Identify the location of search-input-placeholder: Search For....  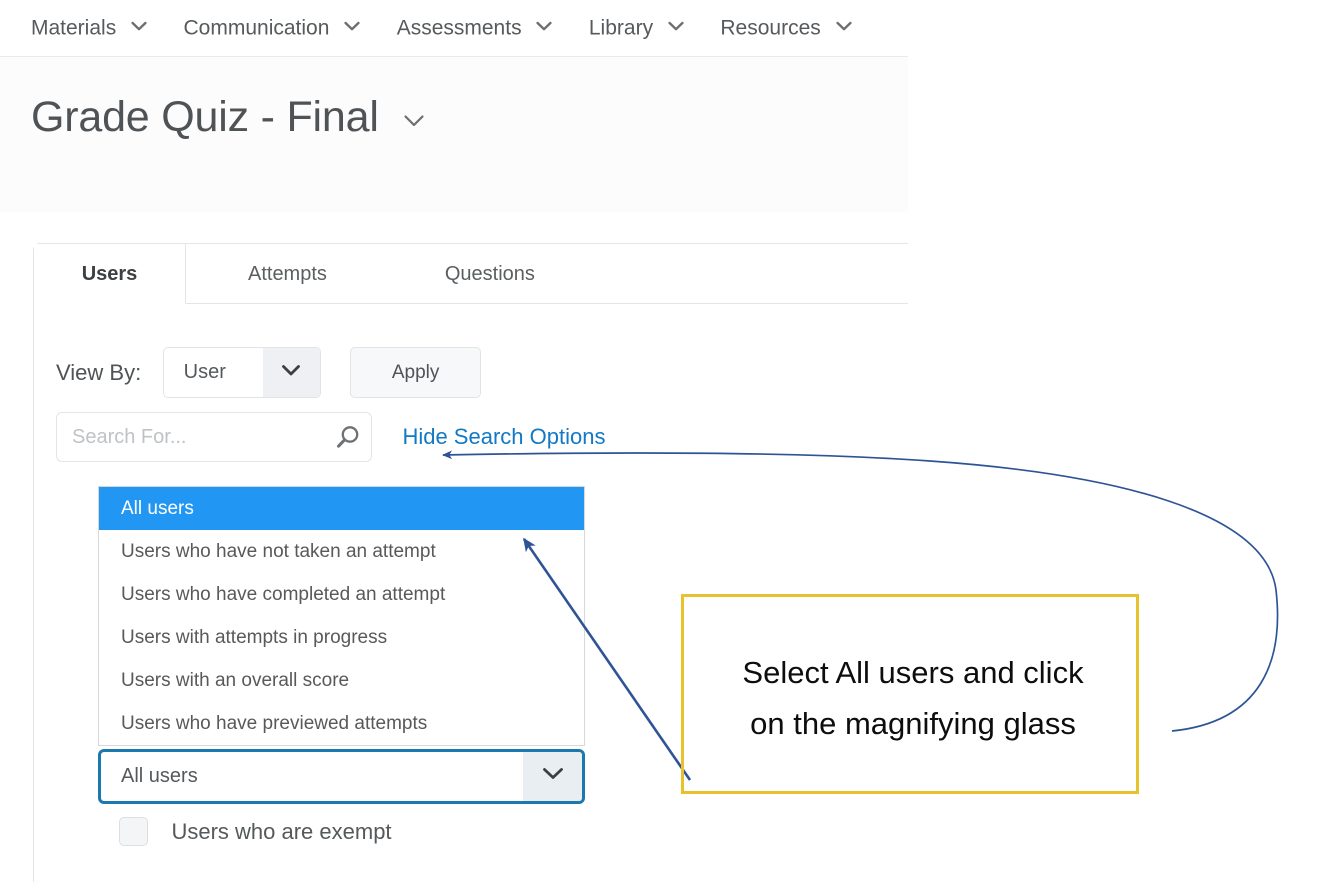
(129, 437).